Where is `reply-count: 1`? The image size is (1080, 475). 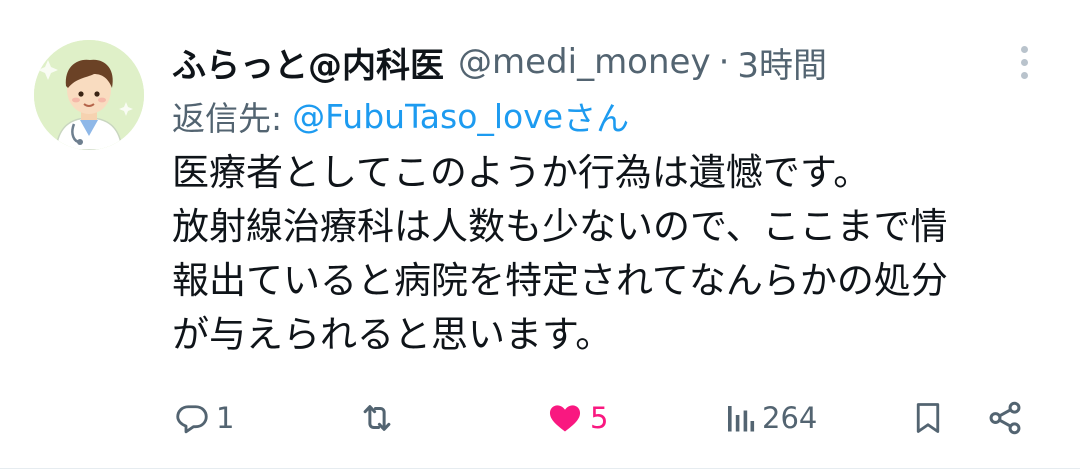 reply-count: 1 is located at coordinates (225, 418).